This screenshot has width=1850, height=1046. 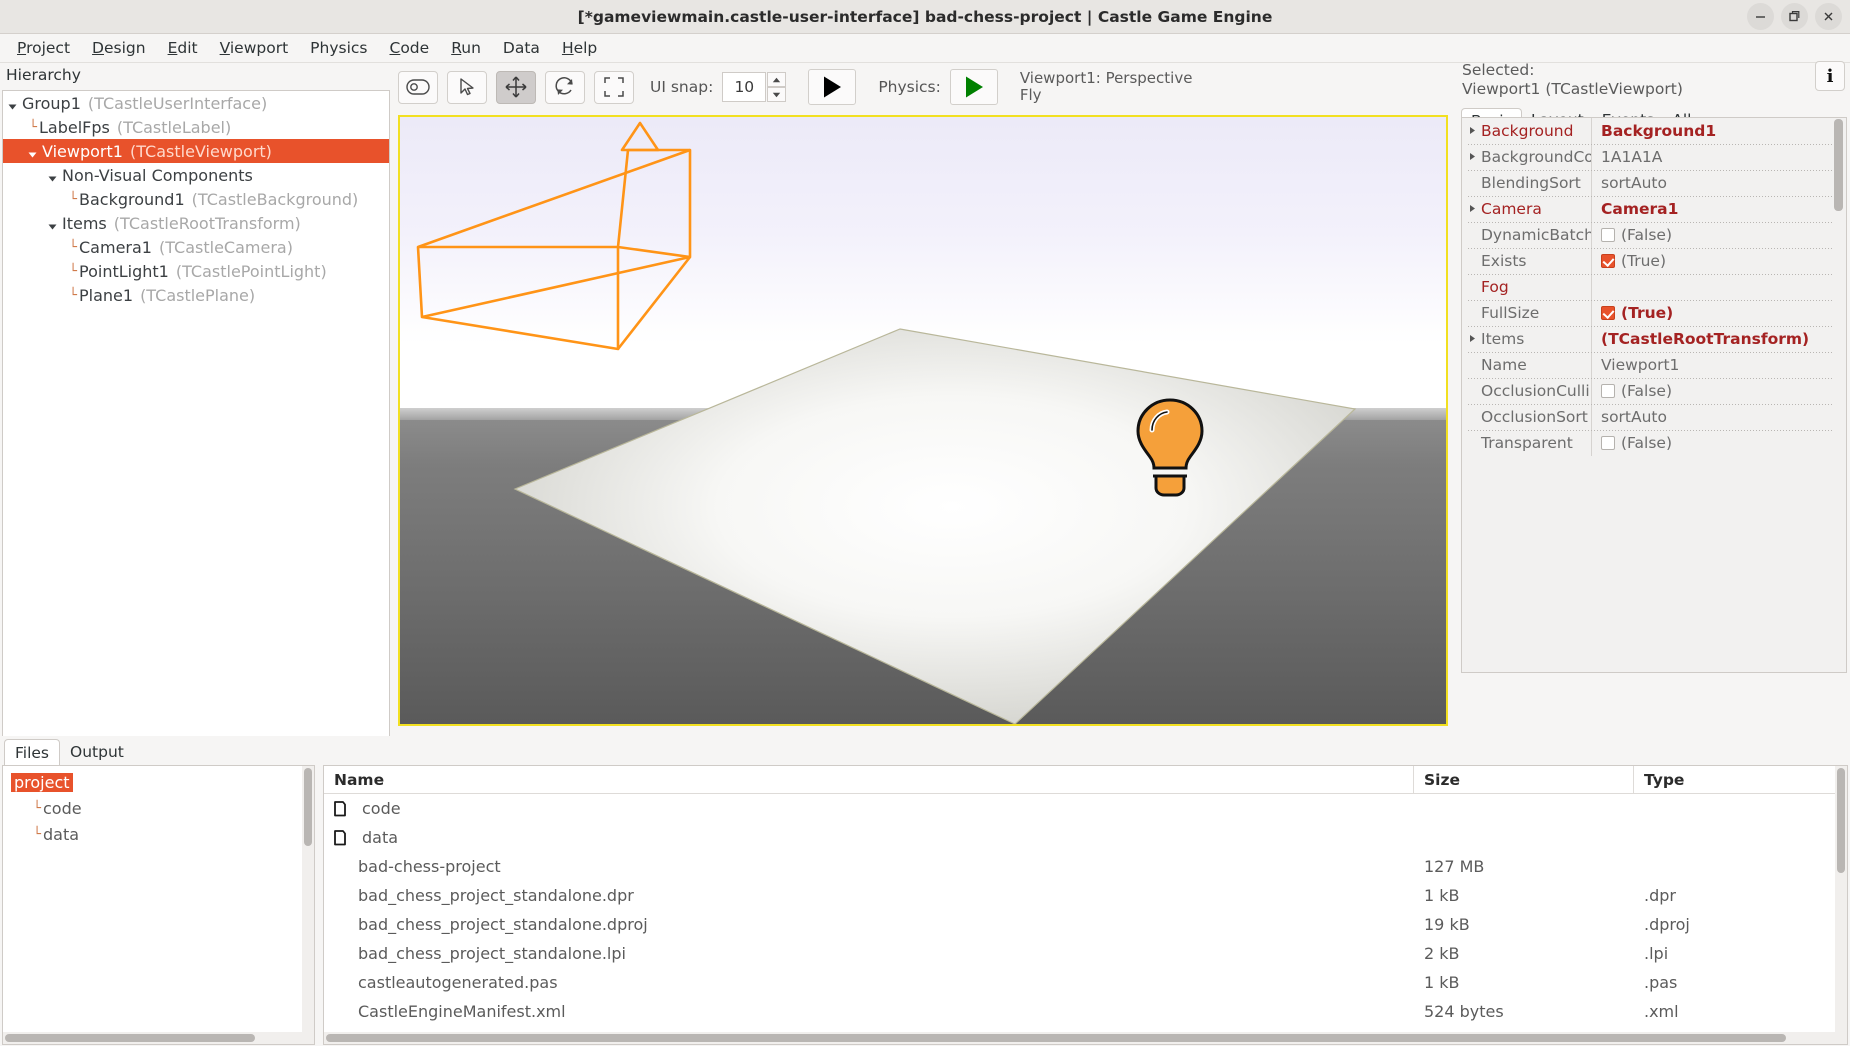 I want to click on menu-item-run: Run, so click(x=466, y=48).